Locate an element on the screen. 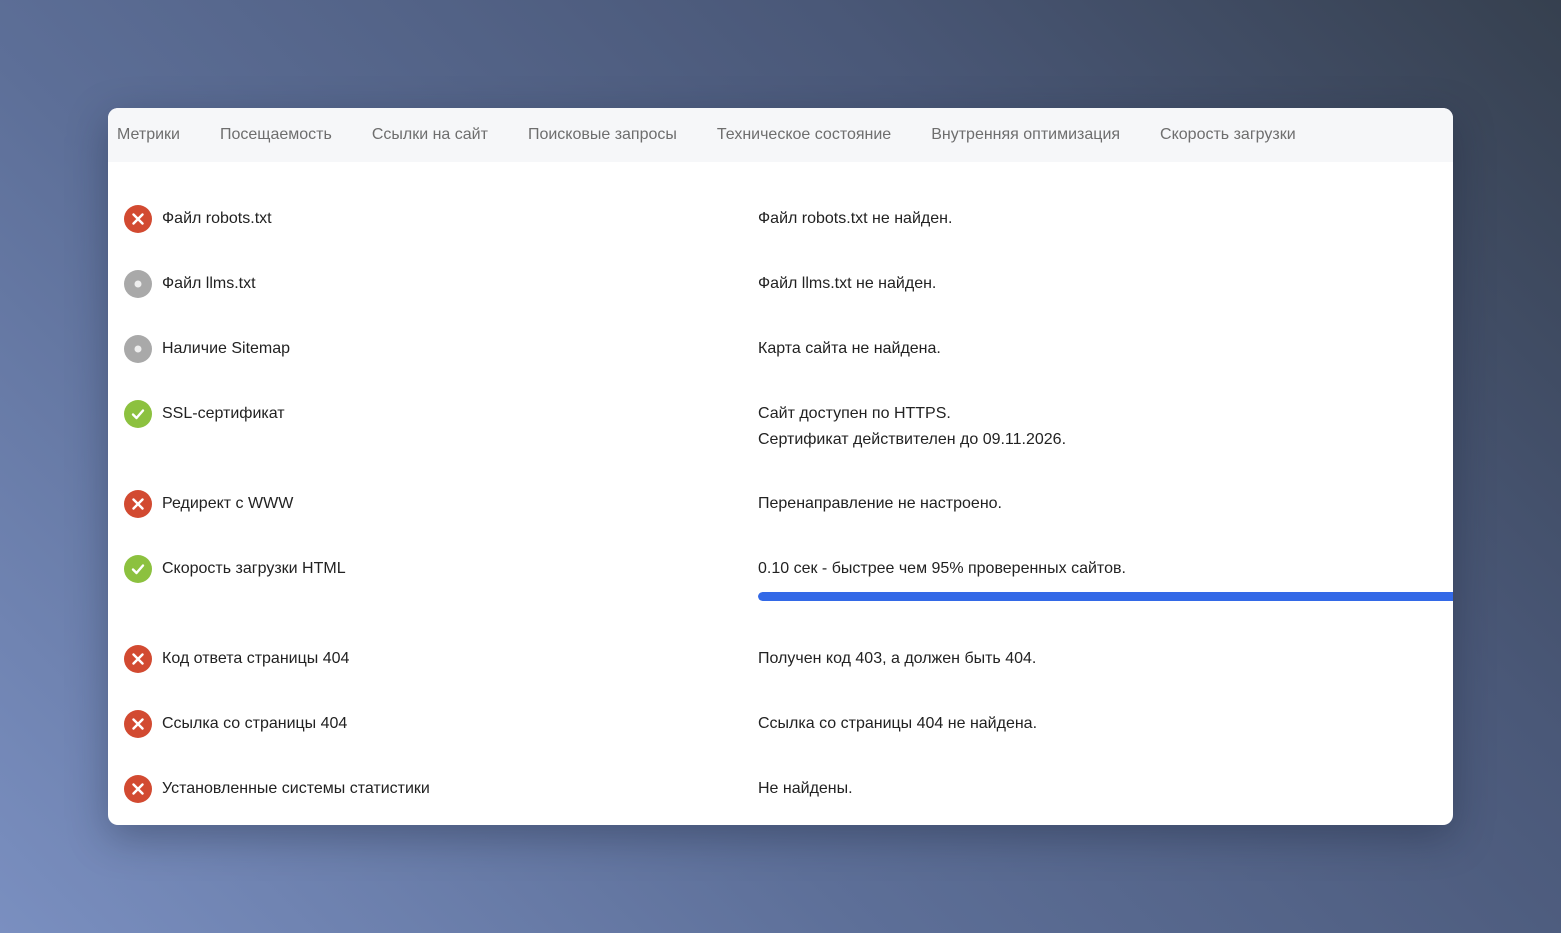 This screenshot has height=933, width=1561. speed-progress-fill is located at coordinates (1105, 596).